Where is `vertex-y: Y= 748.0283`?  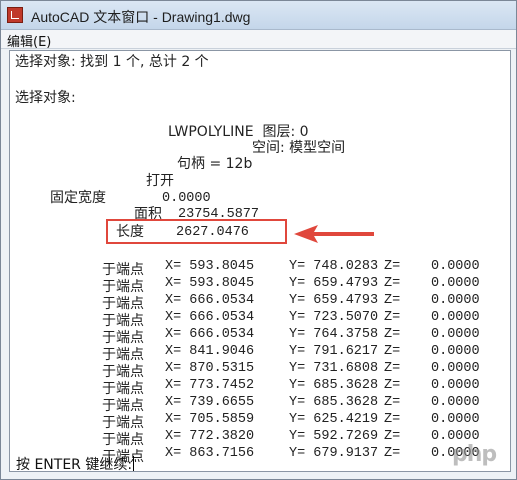 vertex-y: Y= 748.0283 is located at coordinates (334, 266).